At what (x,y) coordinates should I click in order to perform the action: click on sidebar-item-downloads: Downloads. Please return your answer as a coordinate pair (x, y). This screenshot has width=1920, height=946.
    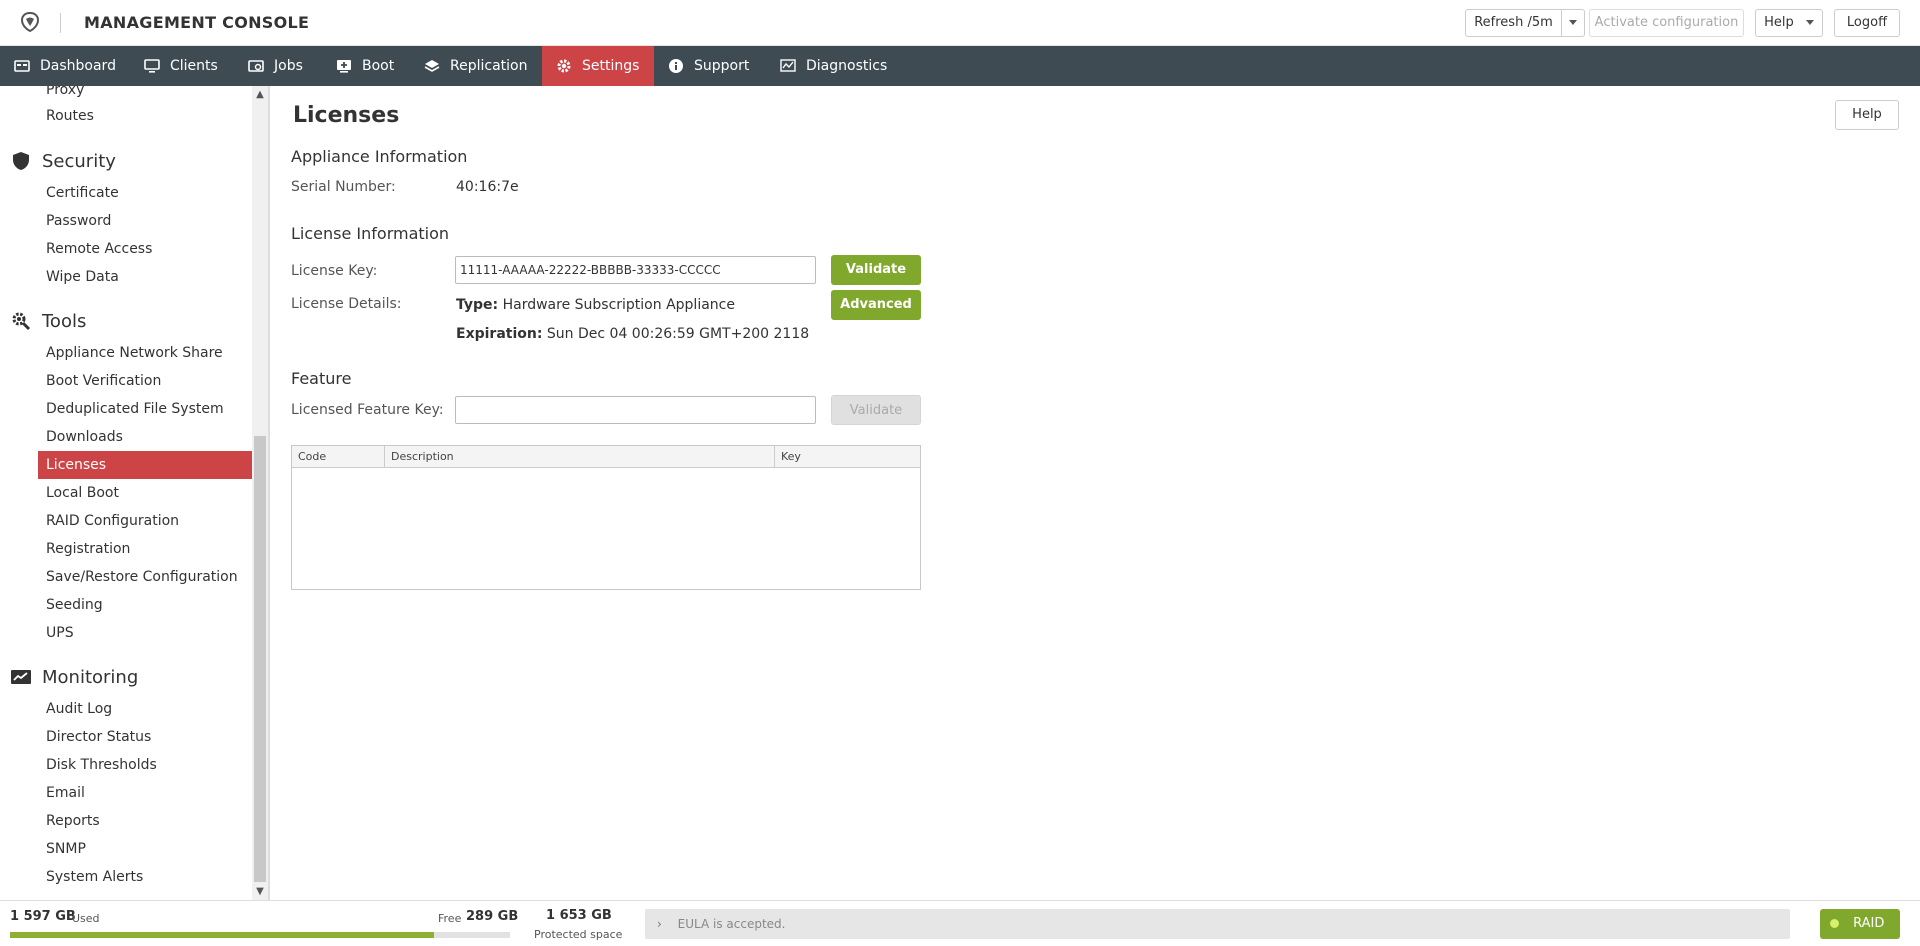
    Looking at the image, I should click on (145, 437).